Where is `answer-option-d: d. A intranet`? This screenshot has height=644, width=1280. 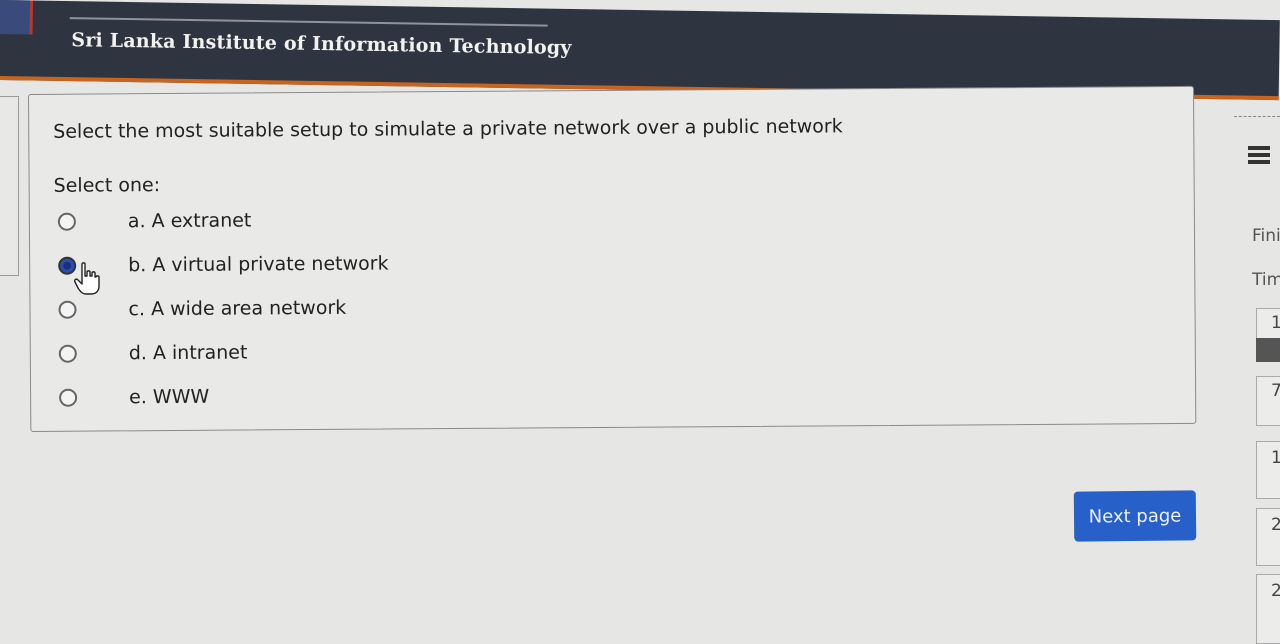
answer-option-d: d. A intranet is located at coordinates (153, 352).